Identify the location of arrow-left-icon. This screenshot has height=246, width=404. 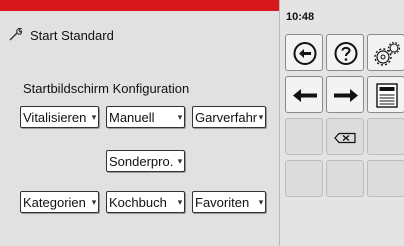
(305, 95).